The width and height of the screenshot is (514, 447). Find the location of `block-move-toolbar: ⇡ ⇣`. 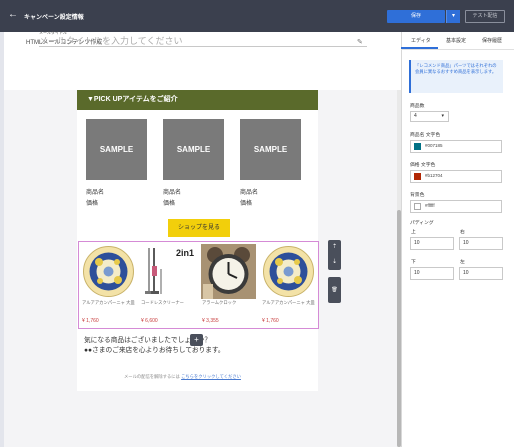

block-move-toolbar: ⇡ ⇣ is located at coordinates (334, 255).